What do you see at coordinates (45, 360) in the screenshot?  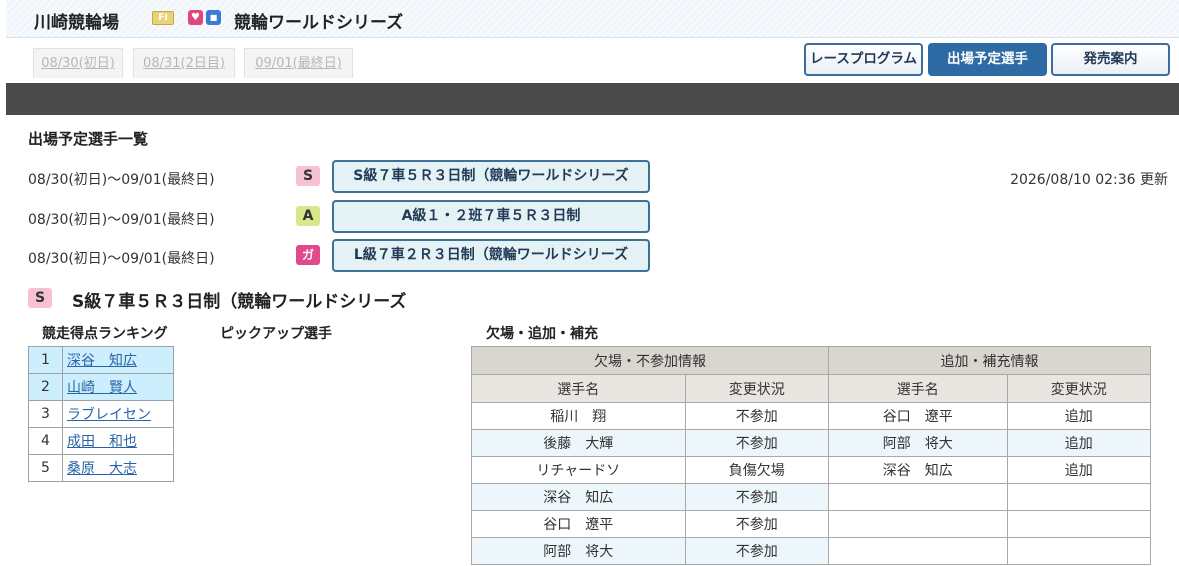 I see `rank-number: 1` at bounding box center [45, 360].